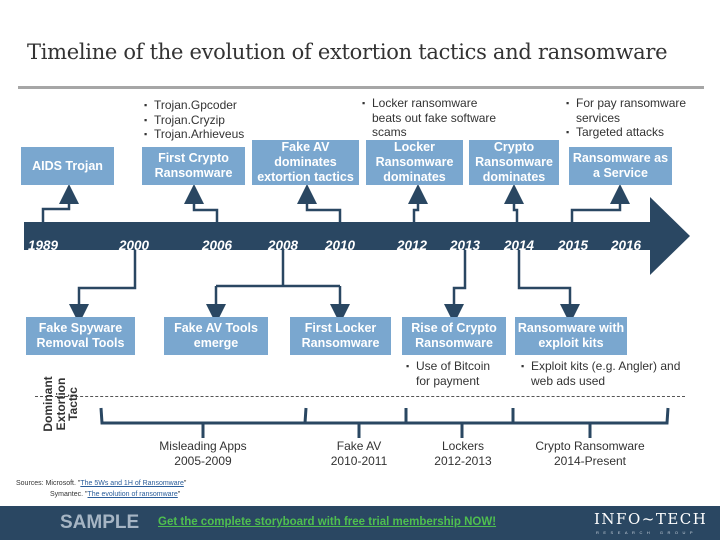  I want to click on bracket-misleading-apps, so click(203, 422).